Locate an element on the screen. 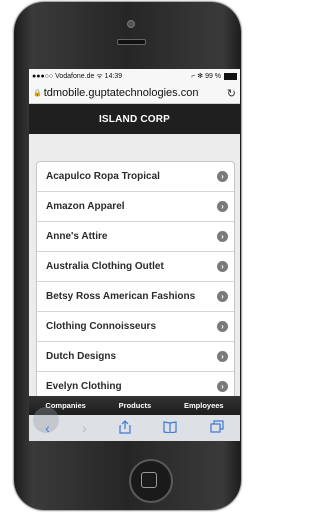 The image size is (320, 513). status-bar: ●●●○○ Vodafone.de ᯤ 14:39 ⌐ ✻ 99 % is located at coordinates (134, 76).